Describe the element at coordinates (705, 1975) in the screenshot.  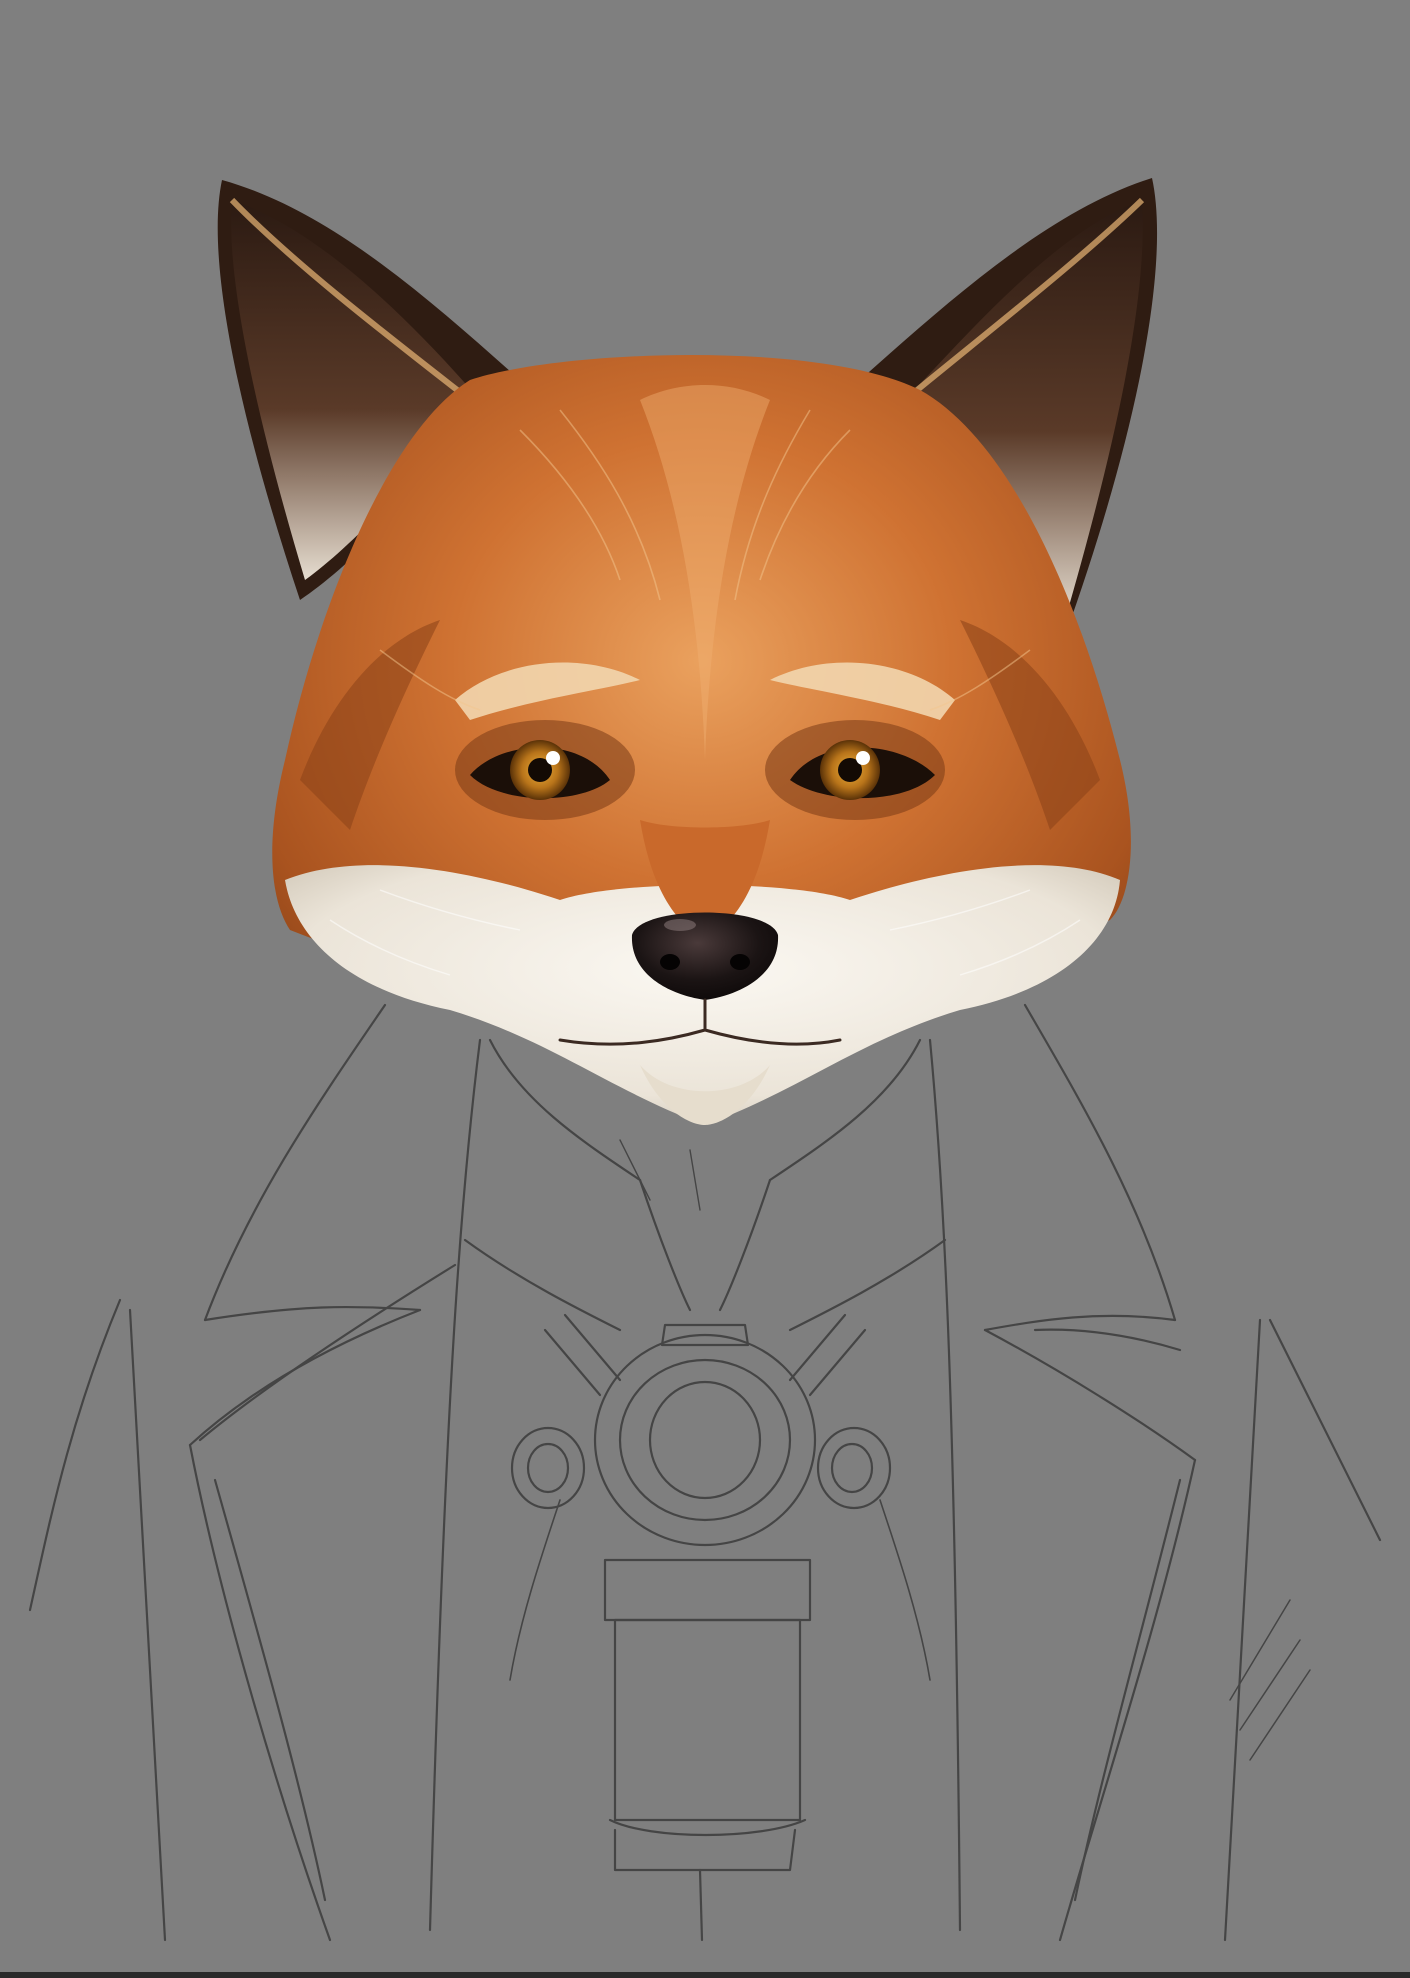
I see `bottom-strip` at that location.